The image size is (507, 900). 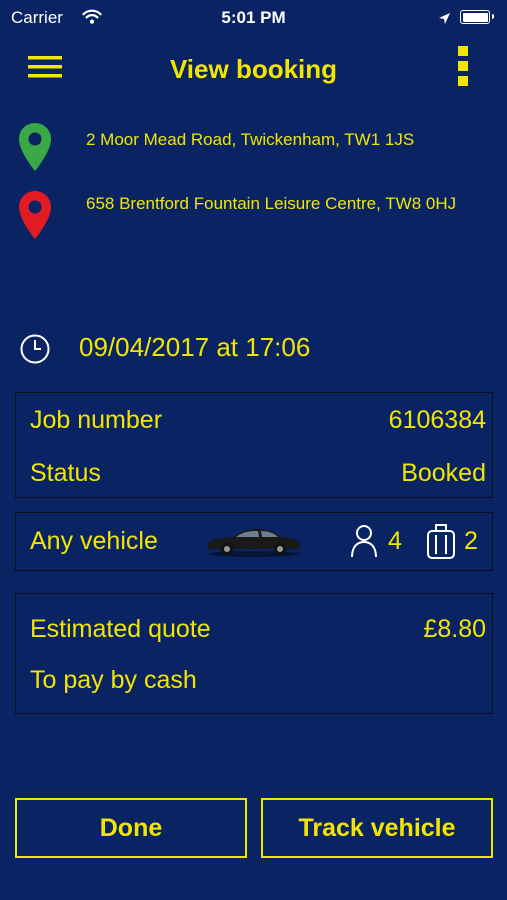 I want to click on passenger-icon, so click(x=364, y=543).